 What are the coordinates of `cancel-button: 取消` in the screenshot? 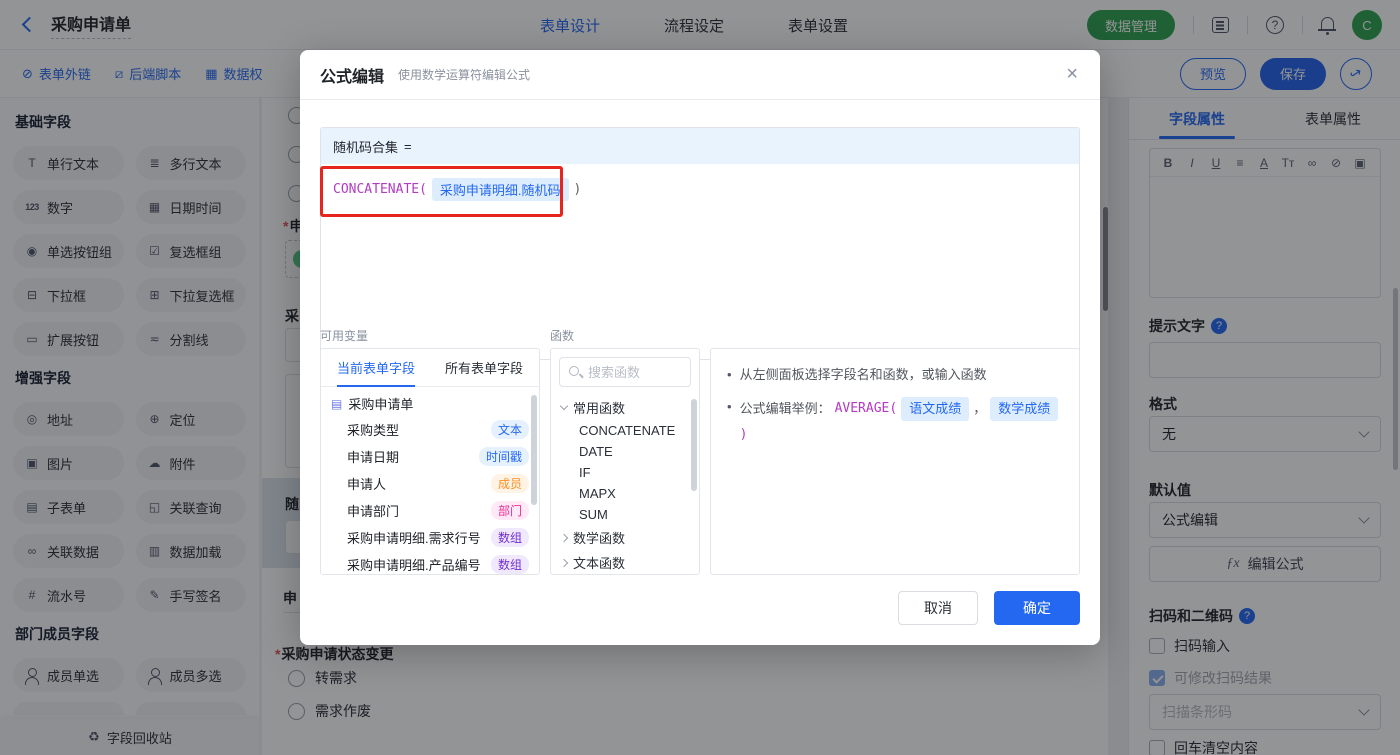 It's located at (938, 608).